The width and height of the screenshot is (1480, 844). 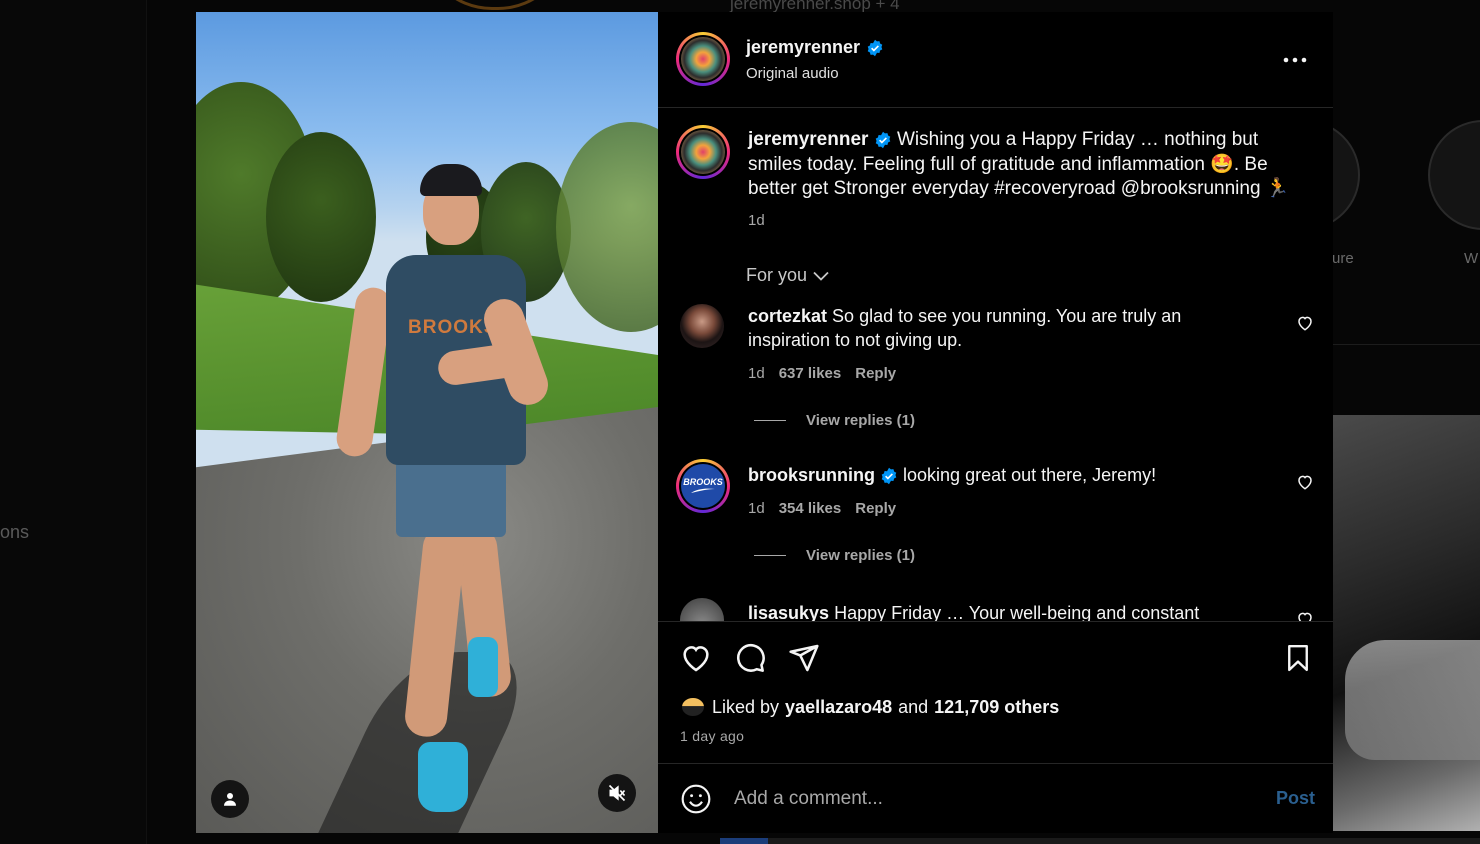 I want to click on liked-by-and: and, so click(x=913, y=706).